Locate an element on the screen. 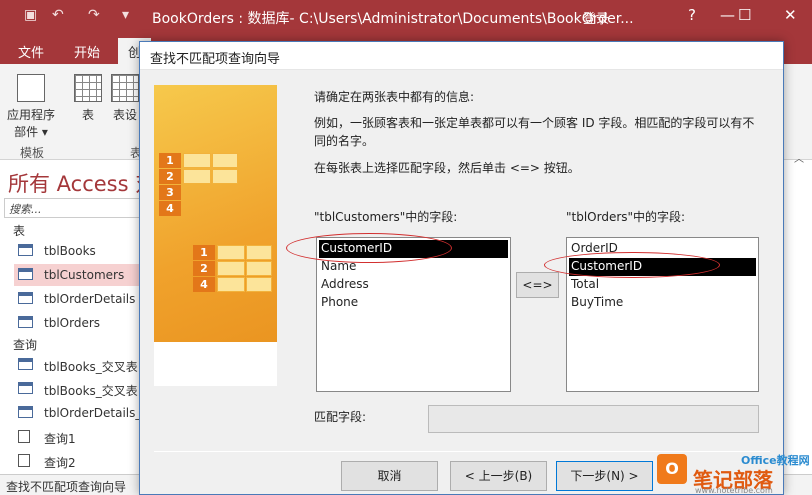 The image size is (812, 495). left-field-item: Address is located at coordinates (413, 285).